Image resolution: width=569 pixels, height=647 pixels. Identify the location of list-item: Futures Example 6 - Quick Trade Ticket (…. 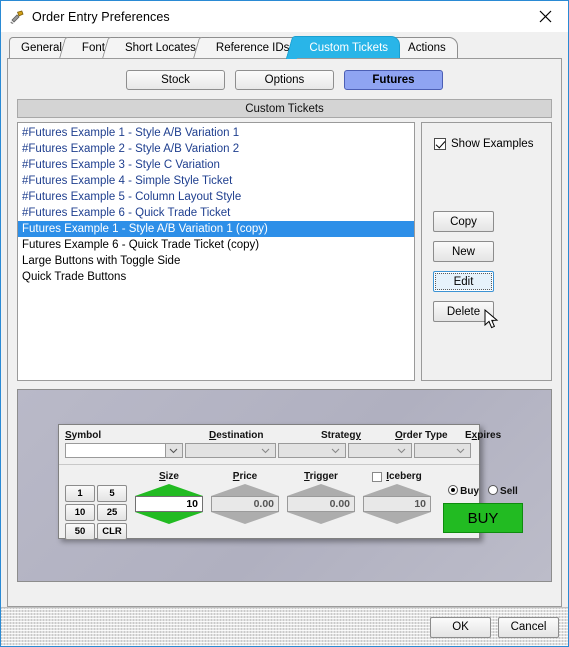
(216, 245).